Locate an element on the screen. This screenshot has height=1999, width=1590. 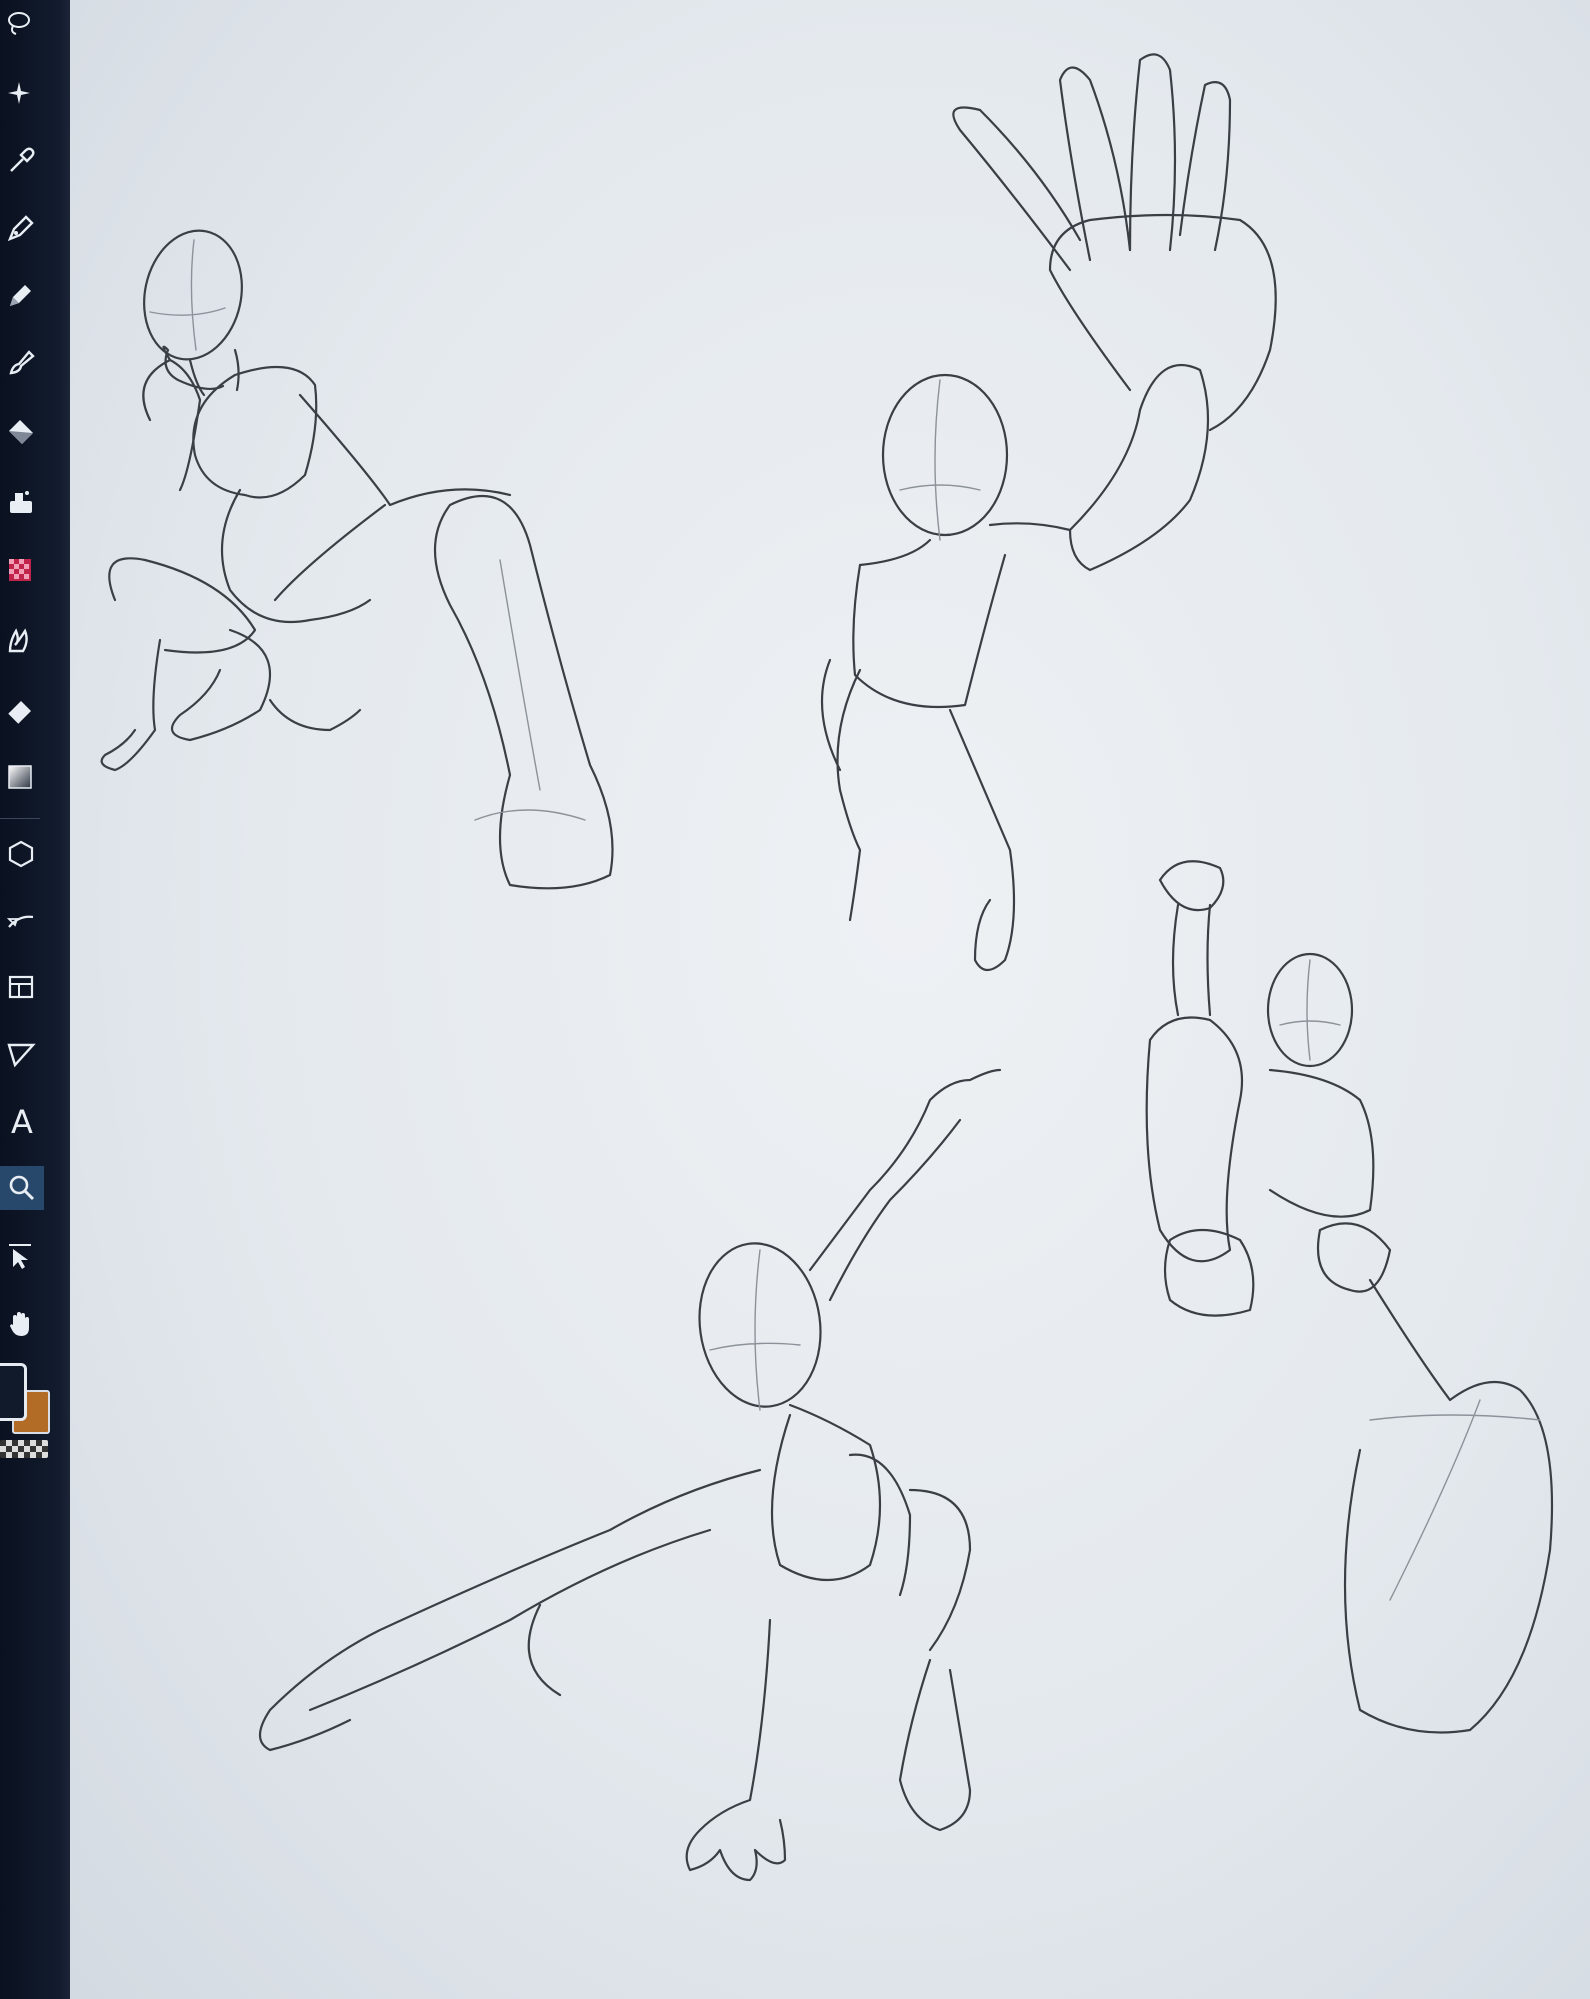
decoration-icon is located at coordinates (22, 570).